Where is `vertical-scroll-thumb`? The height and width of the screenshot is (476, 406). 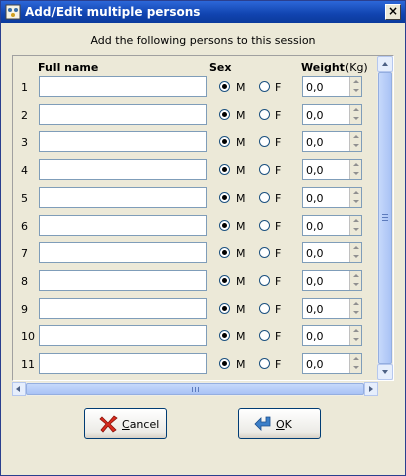
vertical-scroll-thumb is located at coordinates (385, 218).